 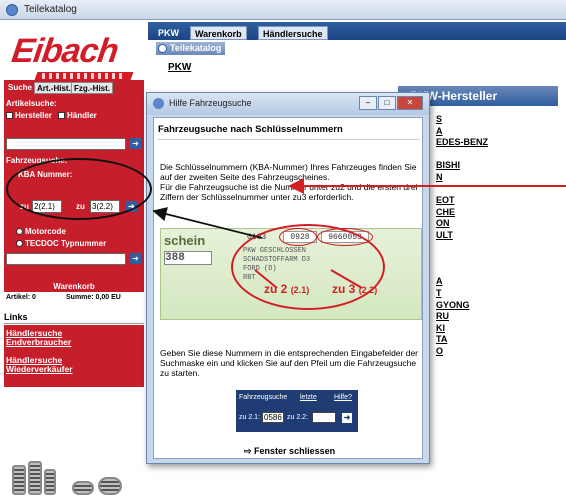 I want to click on red-pointer-zu2, so click(x=266, y=279).